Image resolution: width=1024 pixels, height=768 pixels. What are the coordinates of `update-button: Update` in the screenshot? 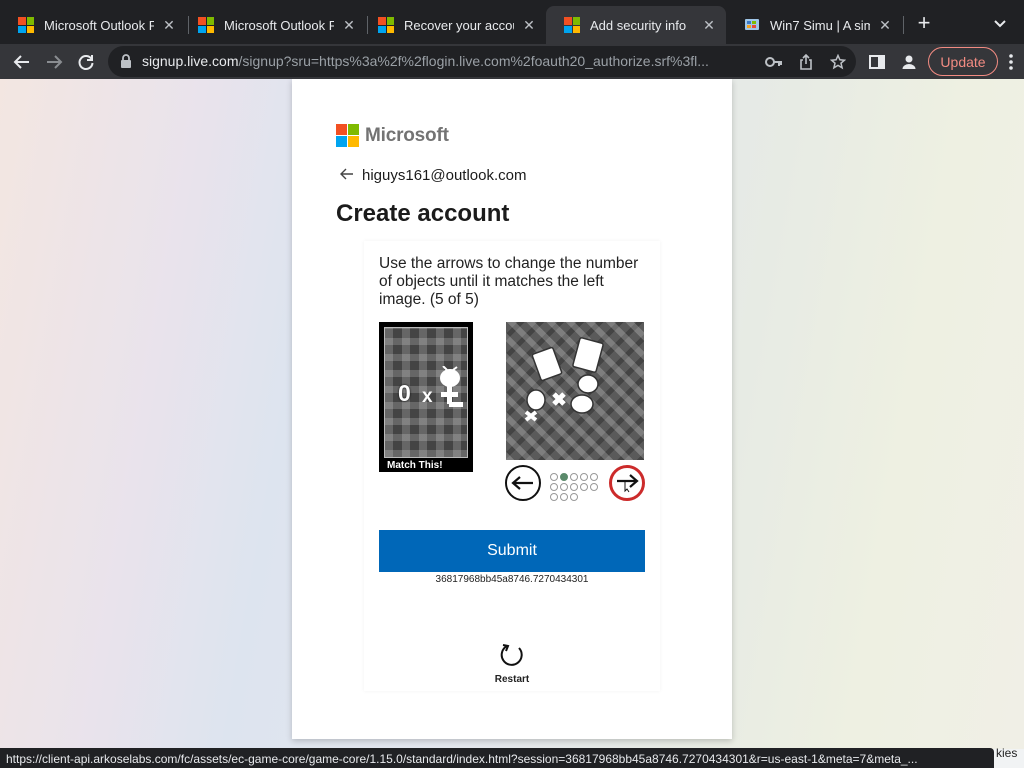 It's located at (963, 61).